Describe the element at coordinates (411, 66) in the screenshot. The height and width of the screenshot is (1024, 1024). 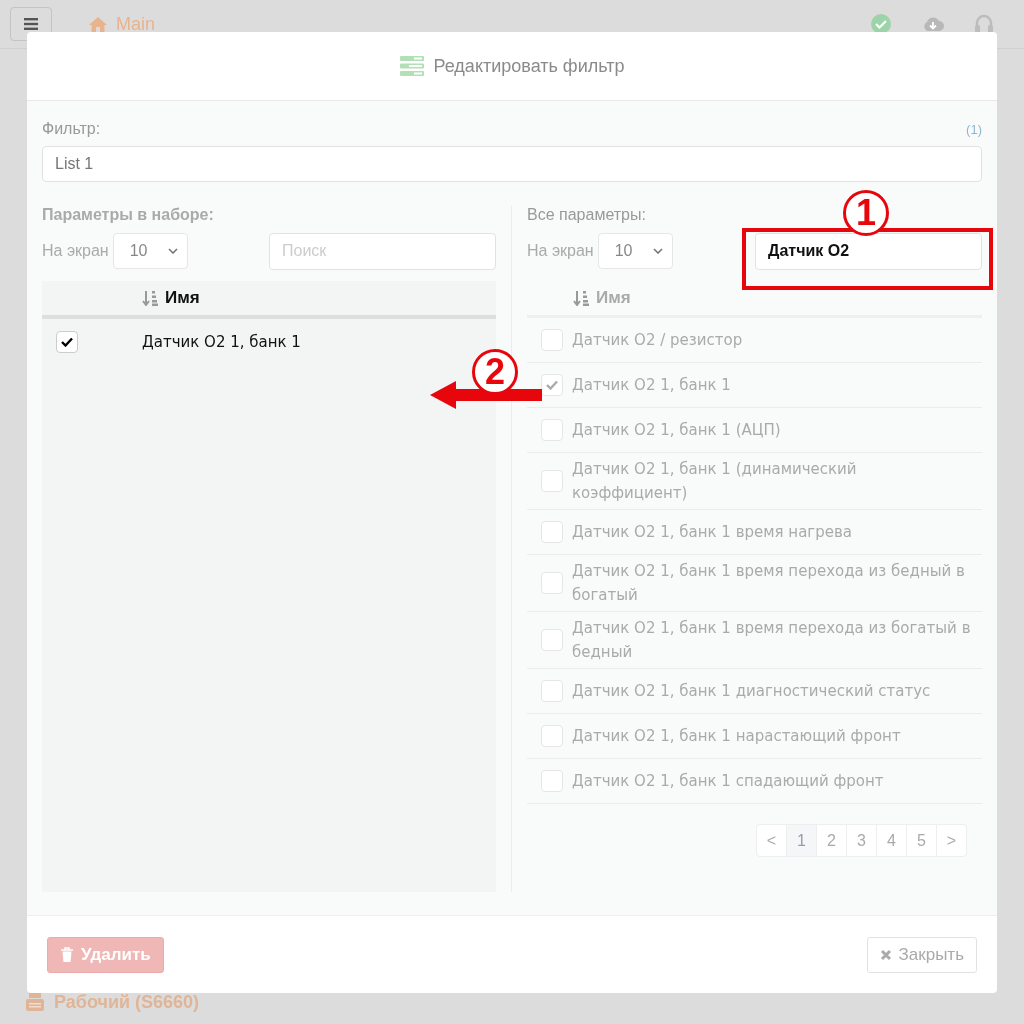
I see `filter-list-icon` at that location.